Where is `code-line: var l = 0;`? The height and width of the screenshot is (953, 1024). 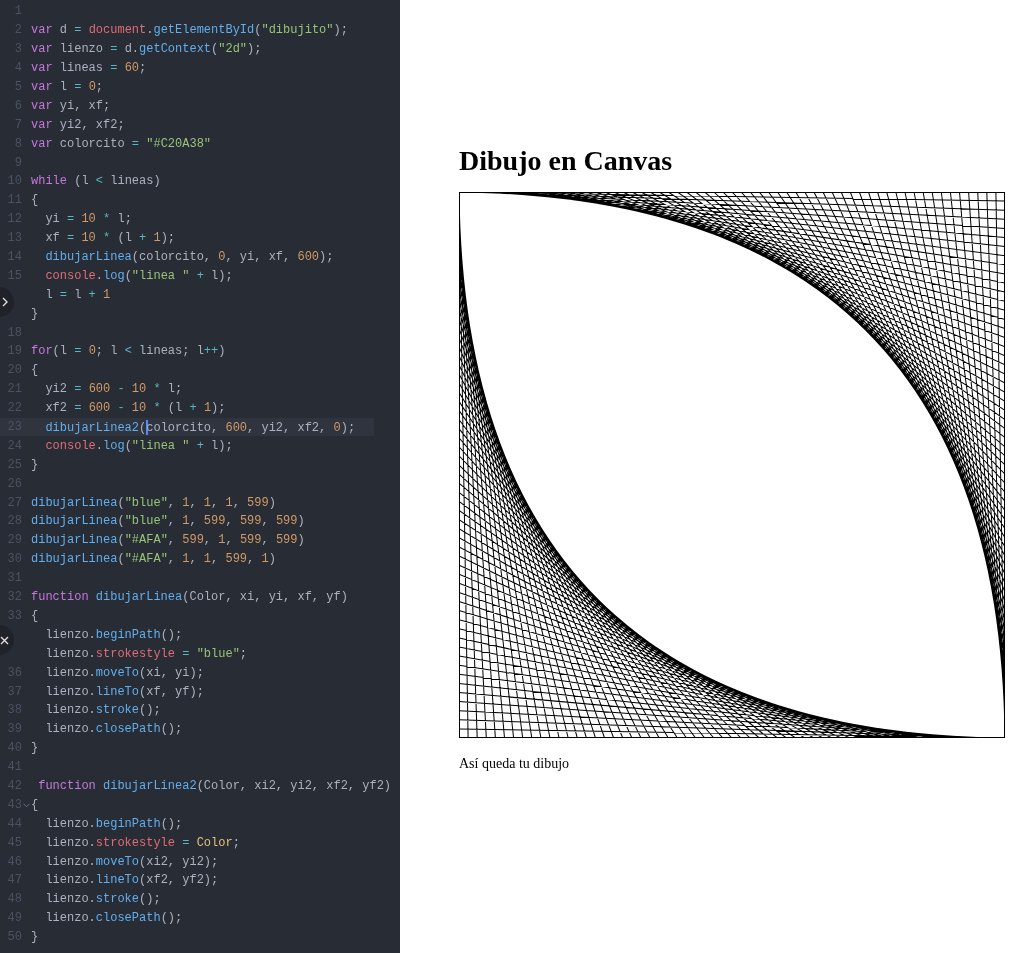
code-line: var l = 0; is located at coordinates (67, 87).